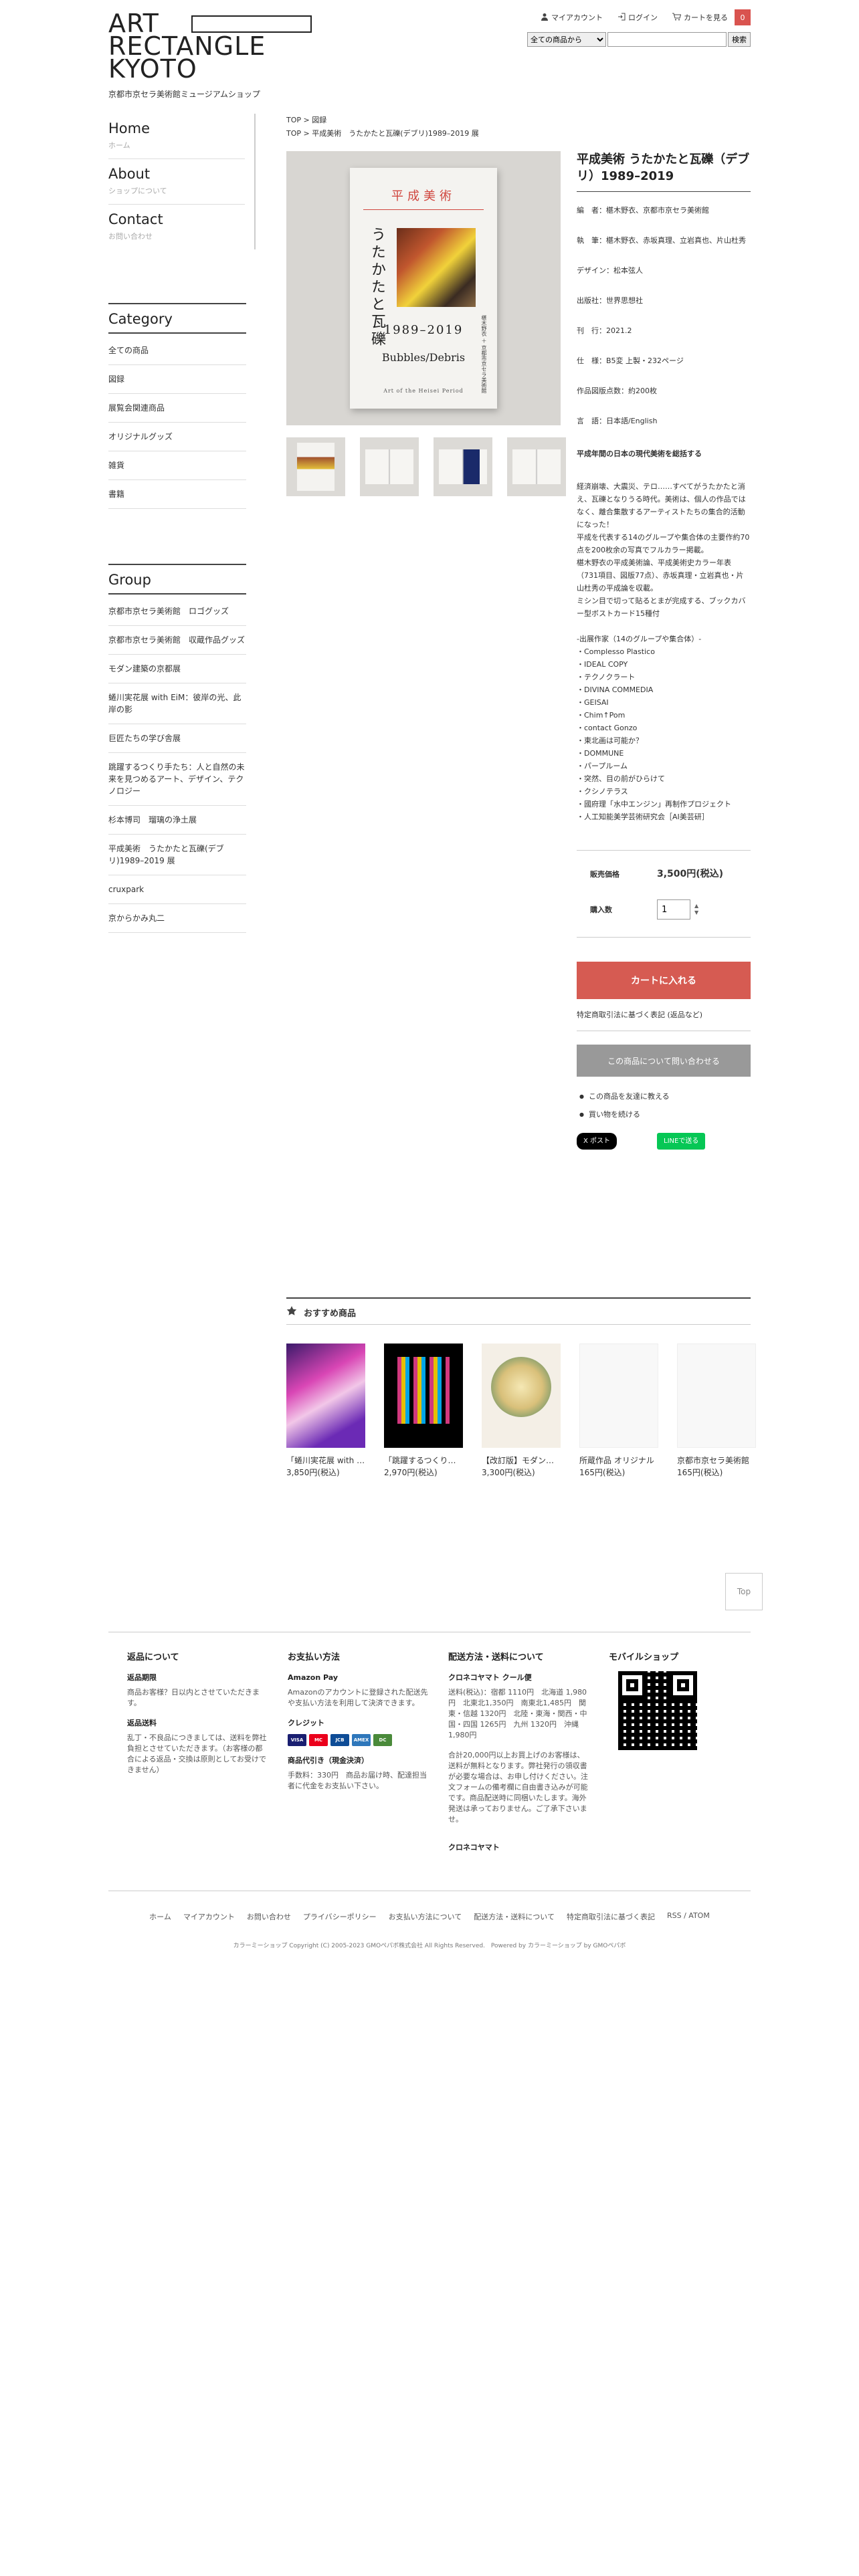 The height and width of the screenshot is (2576, 859). What do you see at coordinates (177, 494) in the screenshot?
I see `category-item: 書籍` at bounding box center [177, 494].